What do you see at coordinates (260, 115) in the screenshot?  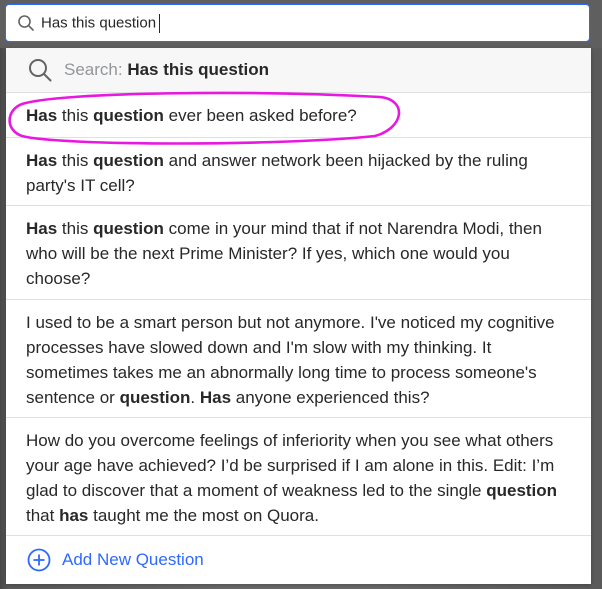 I see `suggestion-text: ever been asked before?` at bounding box center [260, 115].